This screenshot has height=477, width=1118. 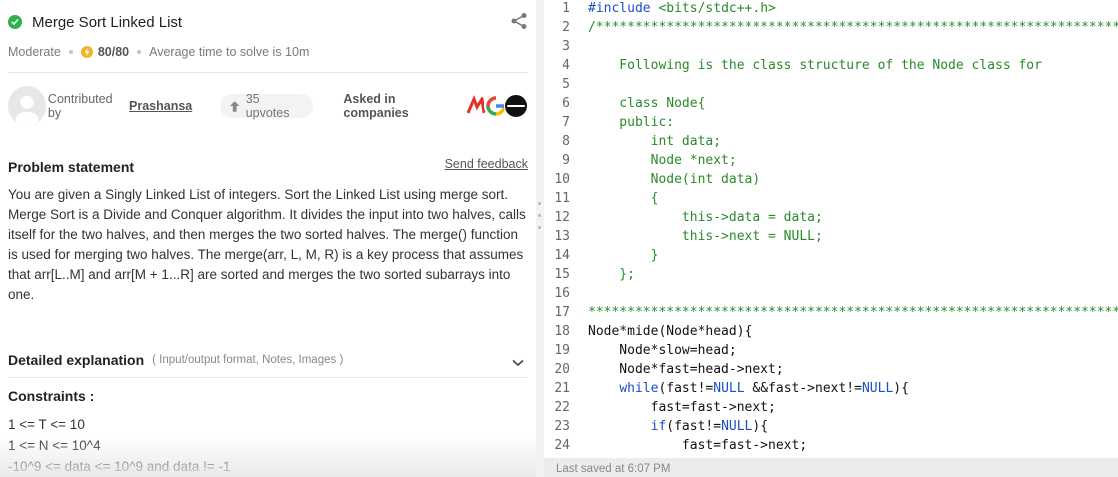 I want to click on detailed-explanation-title: Detailed explanation, so click(x=76, y=360).